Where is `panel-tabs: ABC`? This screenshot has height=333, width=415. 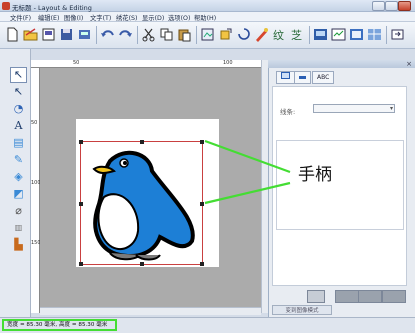 panel-tabs: ABC is located at coordinates (341, 77).